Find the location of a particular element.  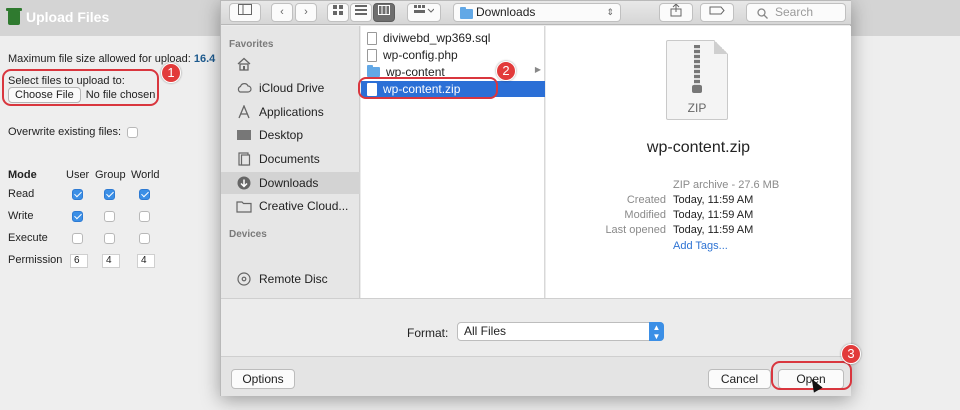

downloads-icon is located at coordinates (244, 183).